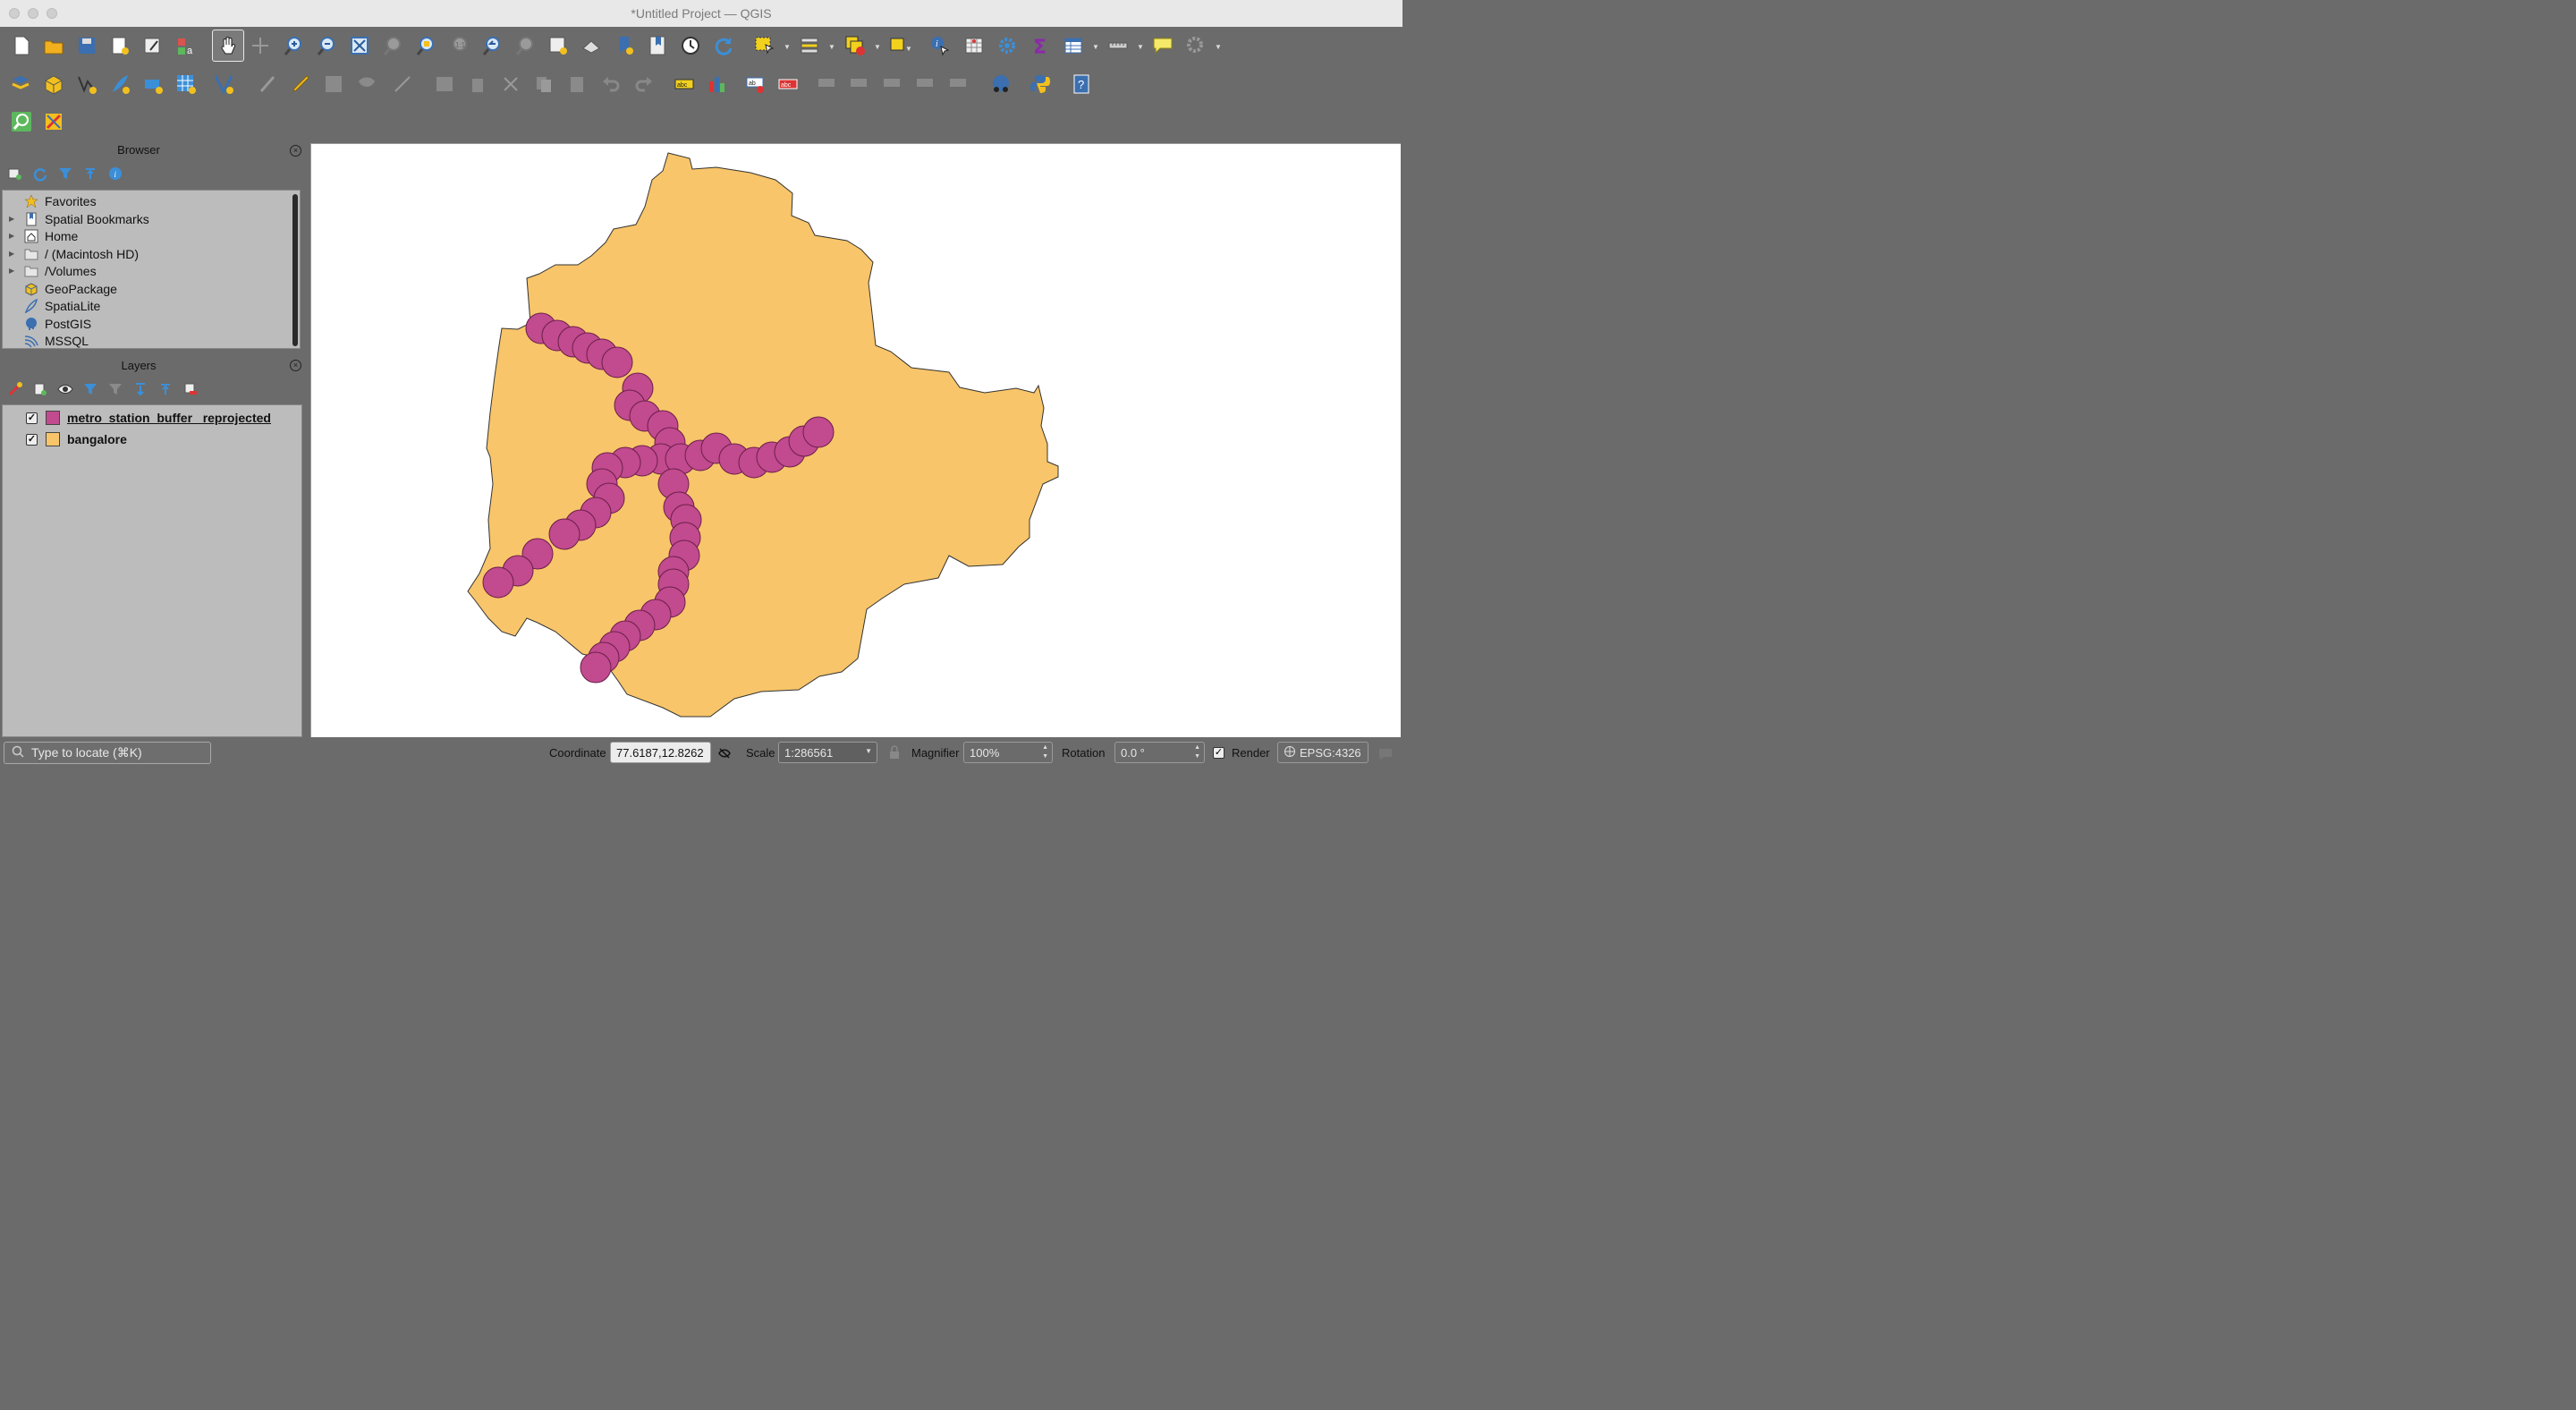  Describe the element at coordinates (610, 84) in the screenshot. I see `undo-icon` at that location.